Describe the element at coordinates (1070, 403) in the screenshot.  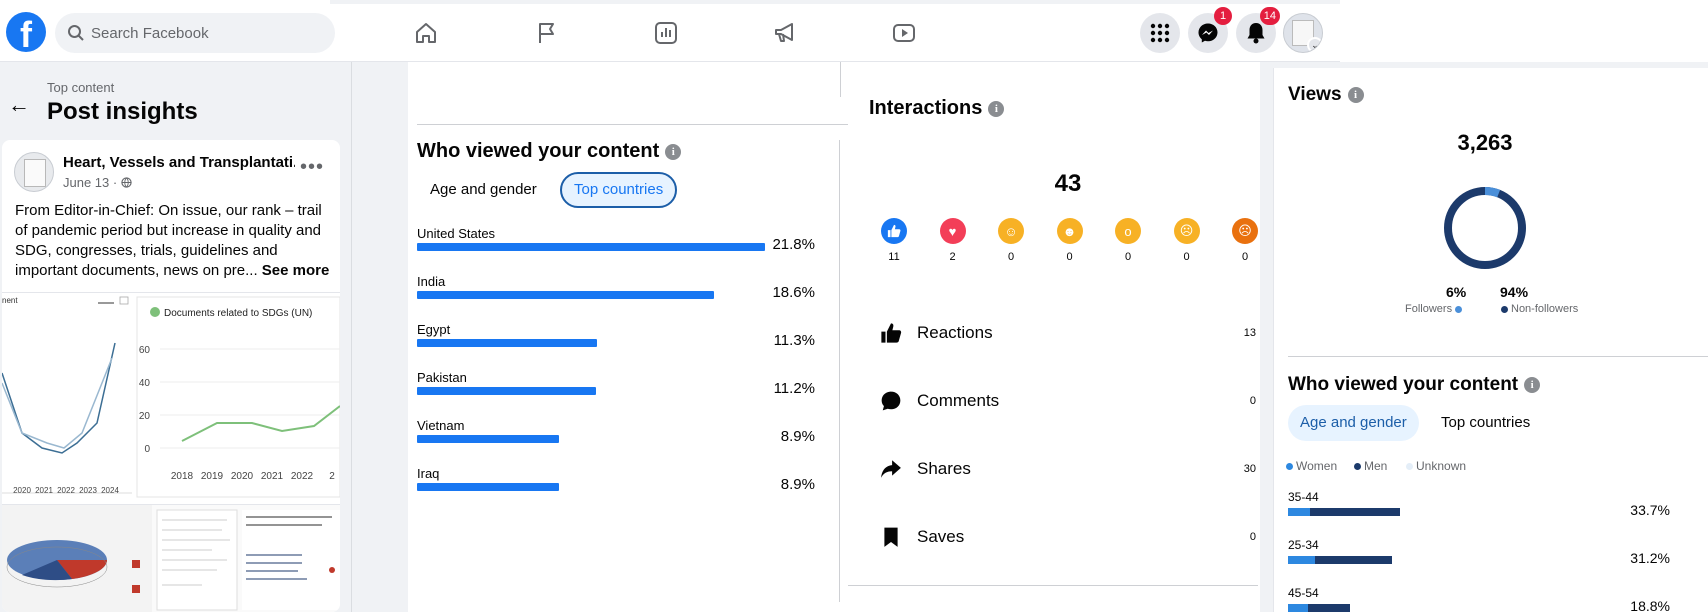
I see `metric-row: Comments 0` at that location.